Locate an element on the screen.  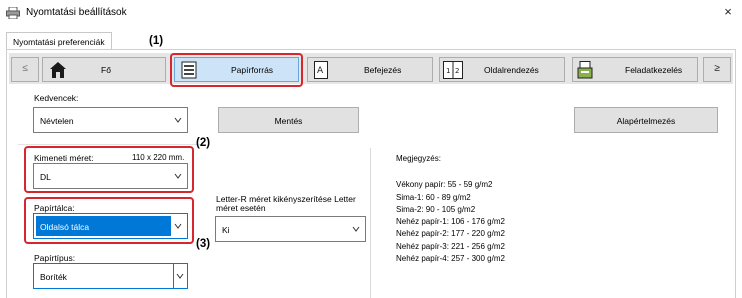
paper-type-label: Papírtípus: is located at coordinates (55, 258).